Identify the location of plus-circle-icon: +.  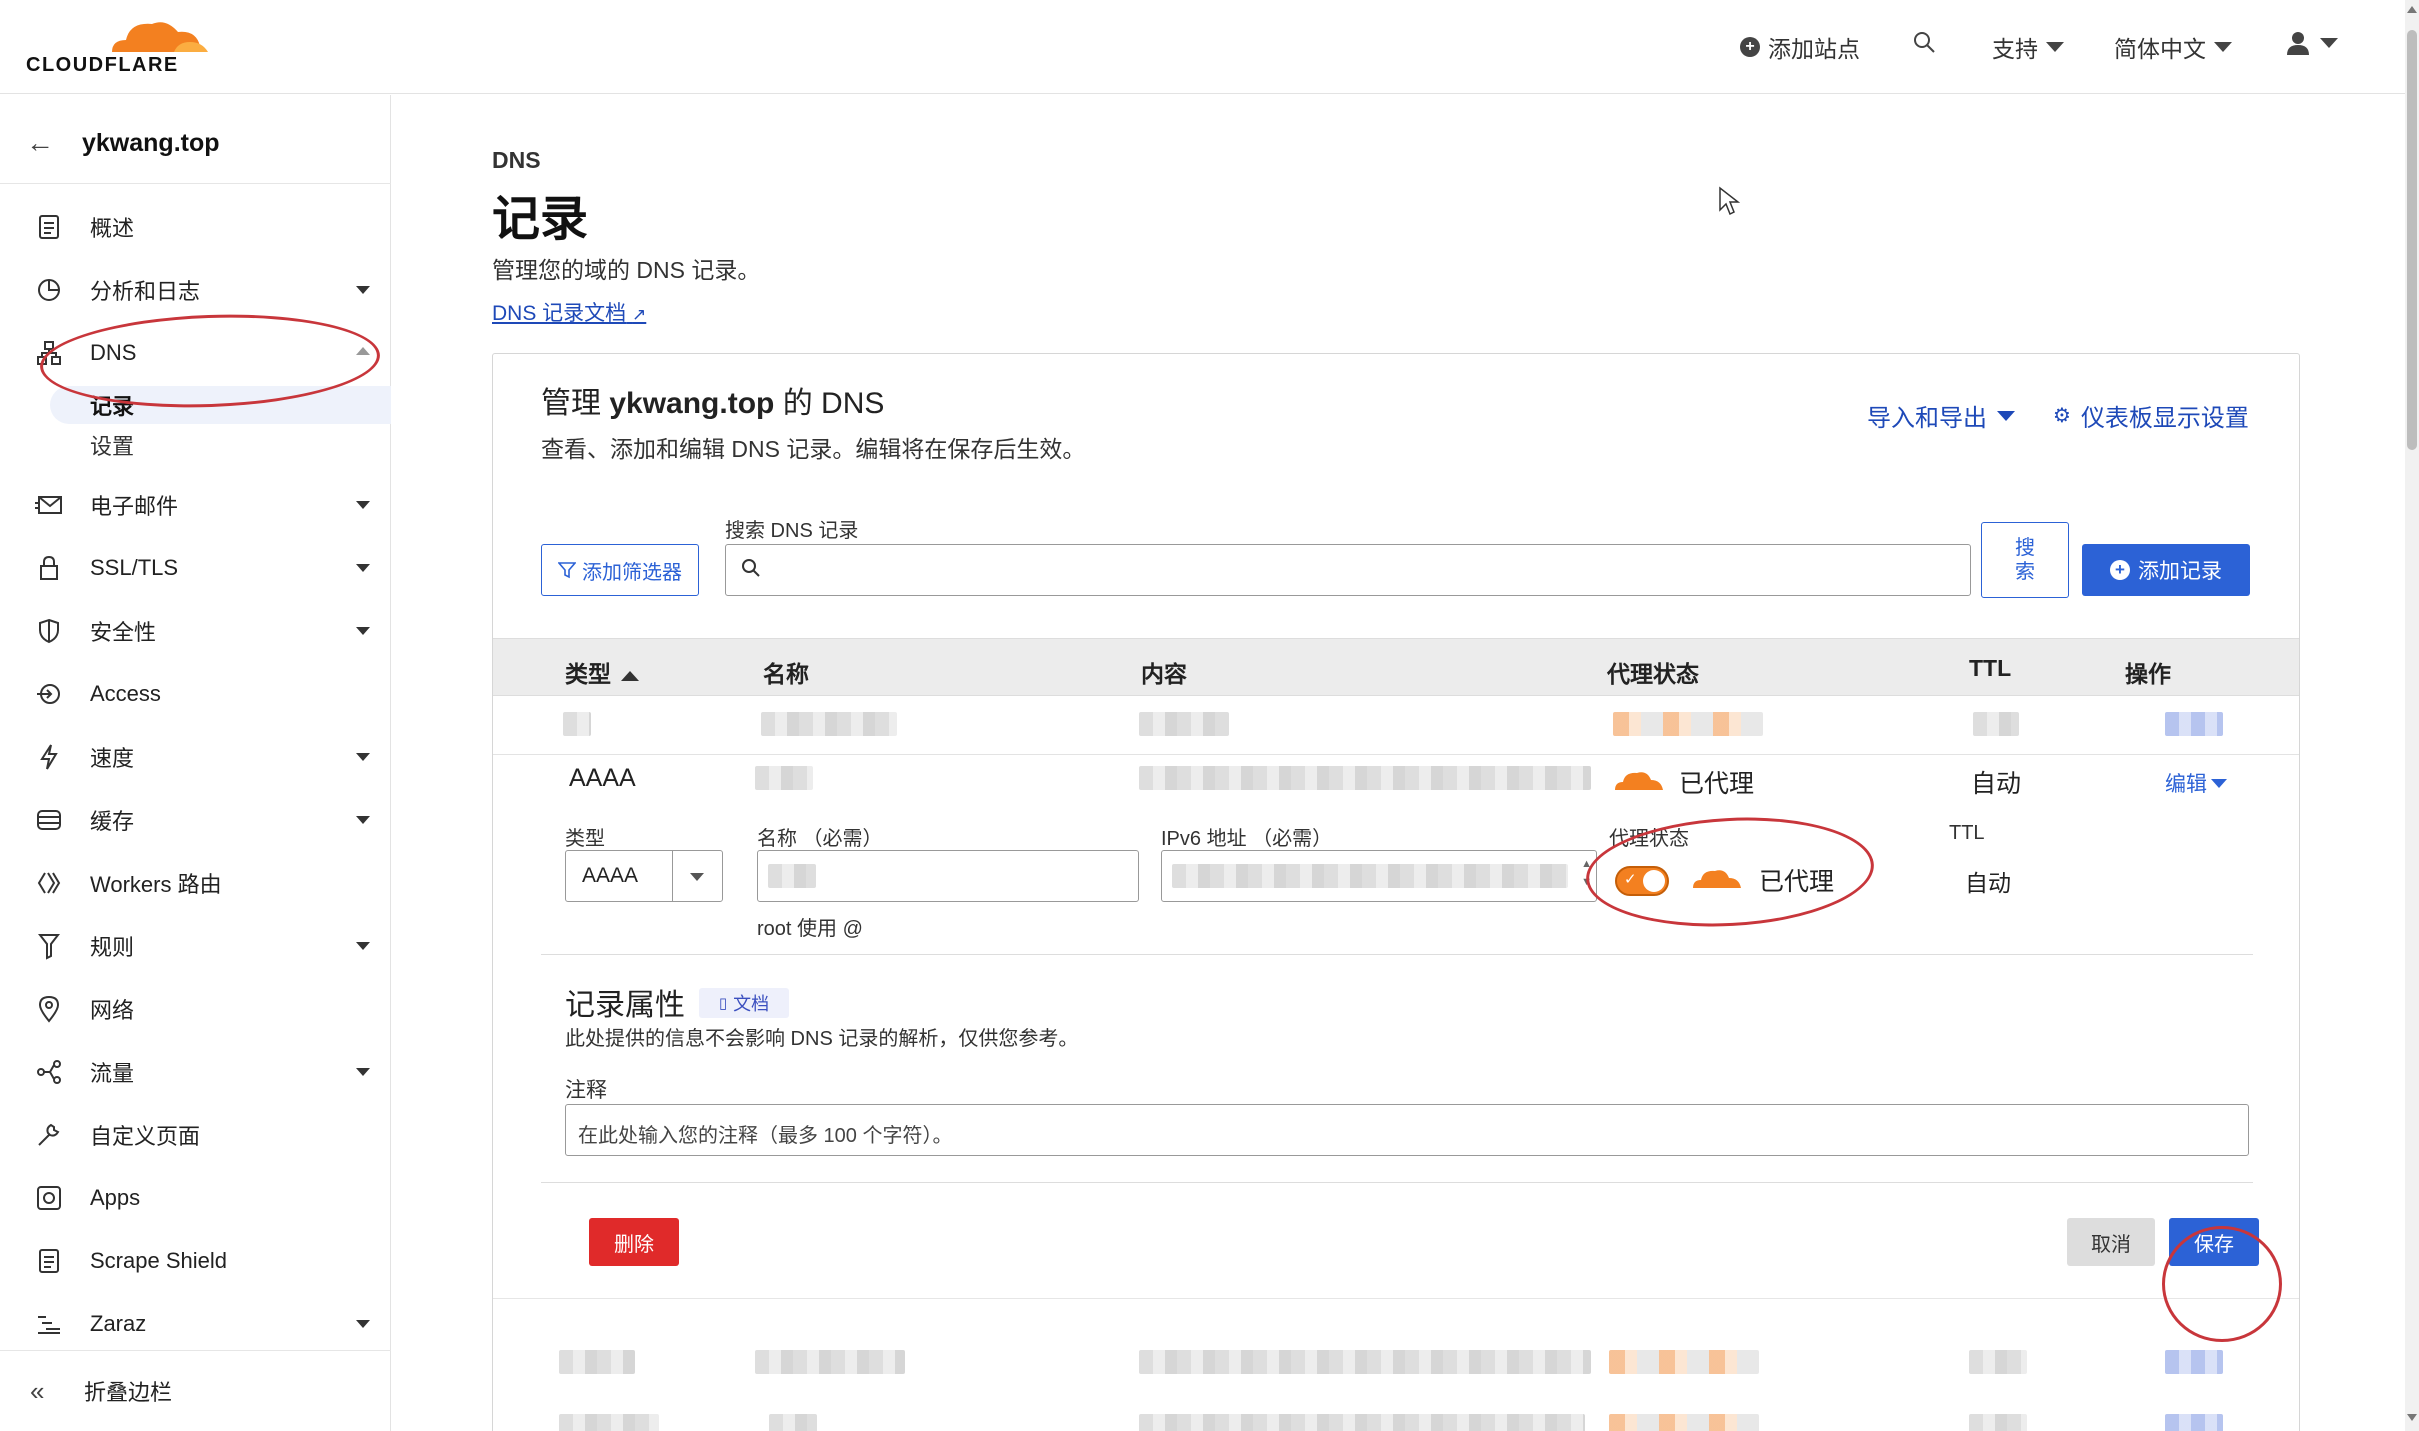
(1750, 47).